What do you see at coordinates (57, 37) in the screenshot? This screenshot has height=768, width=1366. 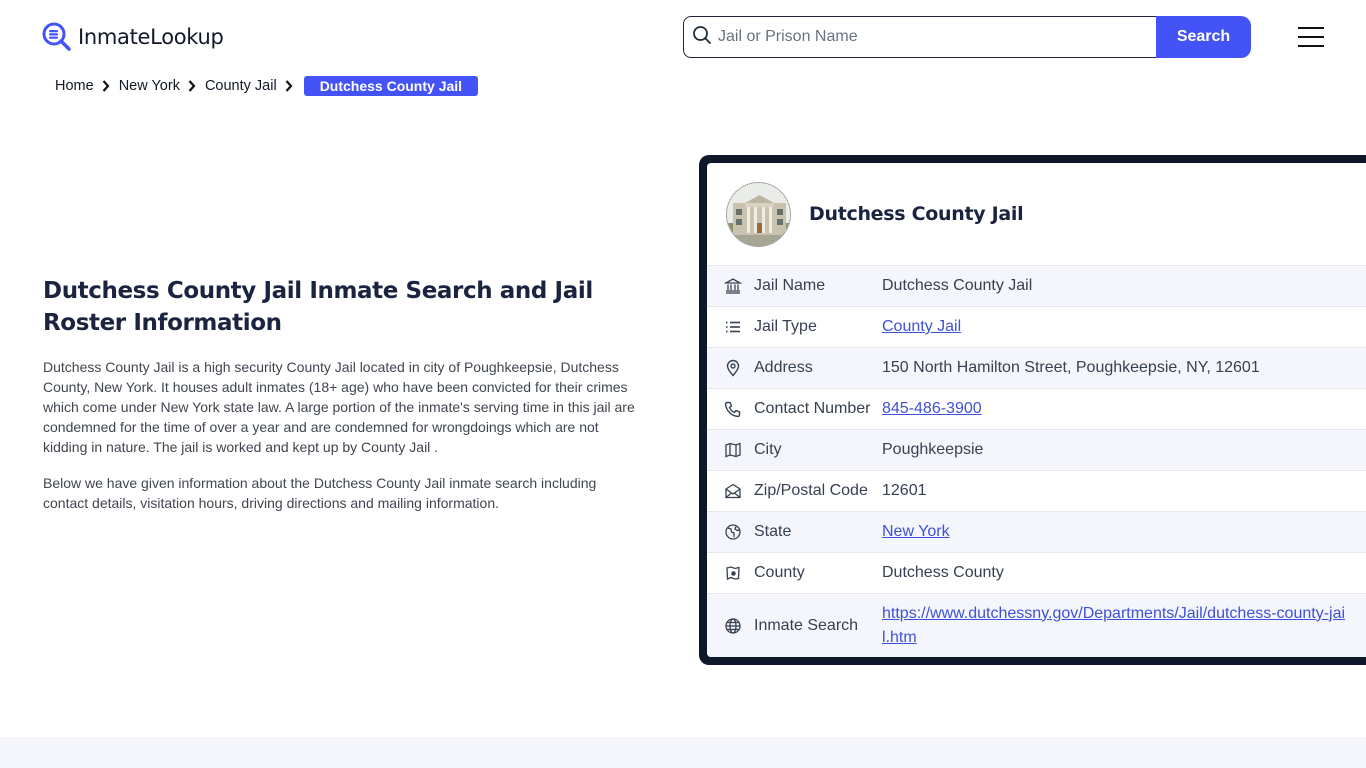 I see `magnifier-logo-icon` at bounding box center [57, 37].